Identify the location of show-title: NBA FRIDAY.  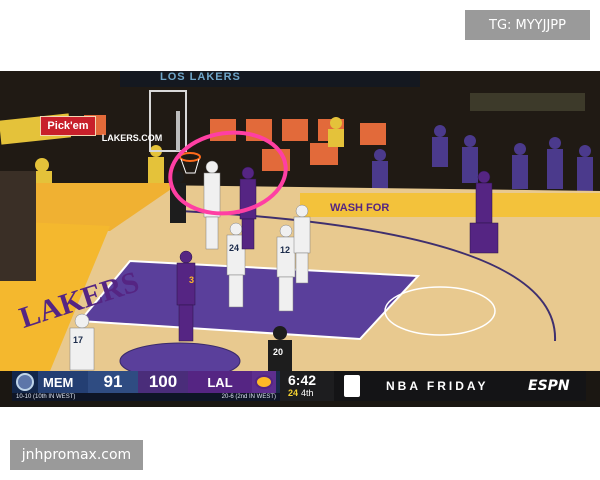
(437, 386).